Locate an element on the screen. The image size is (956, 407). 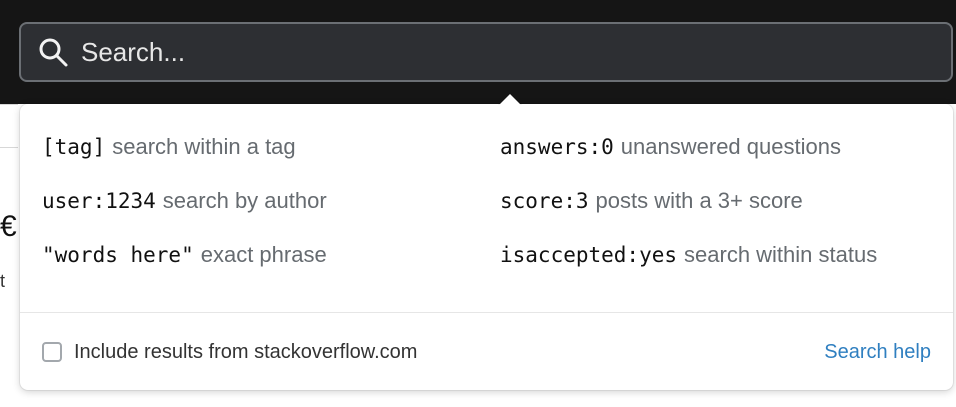
search-help-link: Search help is located at coordinates (877, 352).